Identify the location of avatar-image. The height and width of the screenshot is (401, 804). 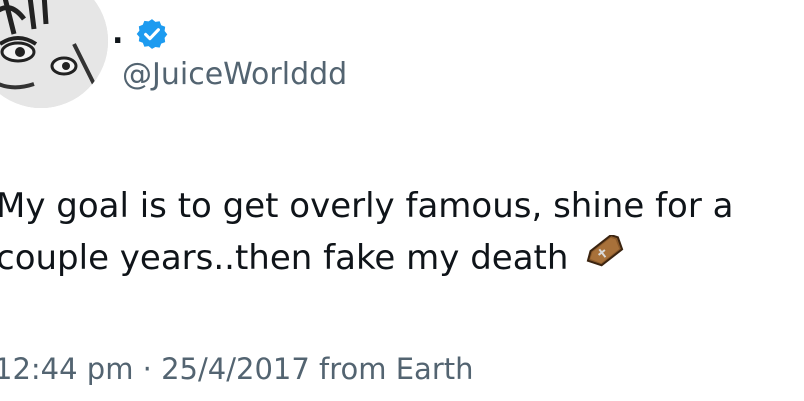
(54, 54).